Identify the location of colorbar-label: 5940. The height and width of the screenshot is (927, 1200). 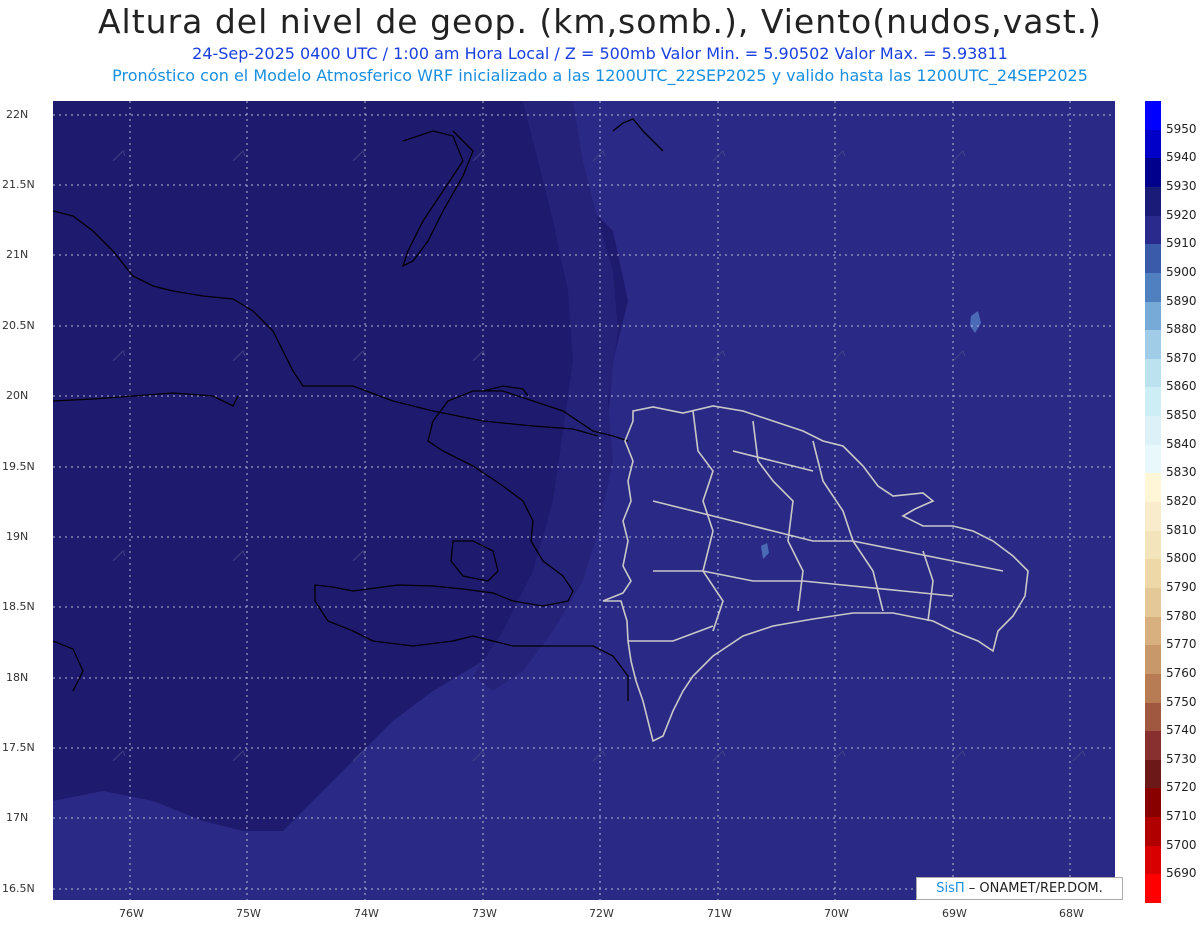
(1181, 157).